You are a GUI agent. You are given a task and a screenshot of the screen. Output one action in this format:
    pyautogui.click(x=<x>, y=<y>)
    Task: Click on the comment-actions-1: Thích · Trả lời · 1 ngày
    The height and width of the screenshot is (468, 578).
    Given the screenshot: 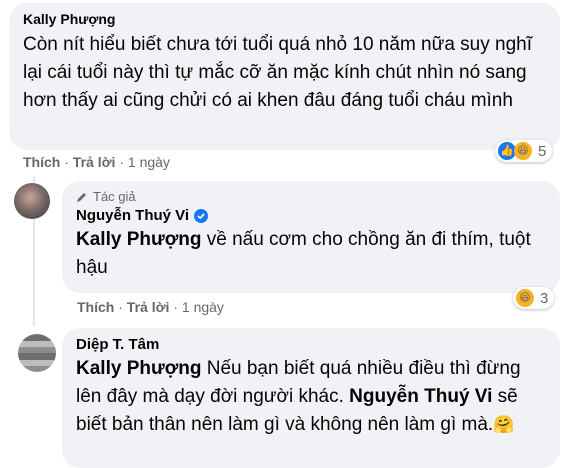 What is the action you would take?
    pyautogui.click(x=96, y=162)
    